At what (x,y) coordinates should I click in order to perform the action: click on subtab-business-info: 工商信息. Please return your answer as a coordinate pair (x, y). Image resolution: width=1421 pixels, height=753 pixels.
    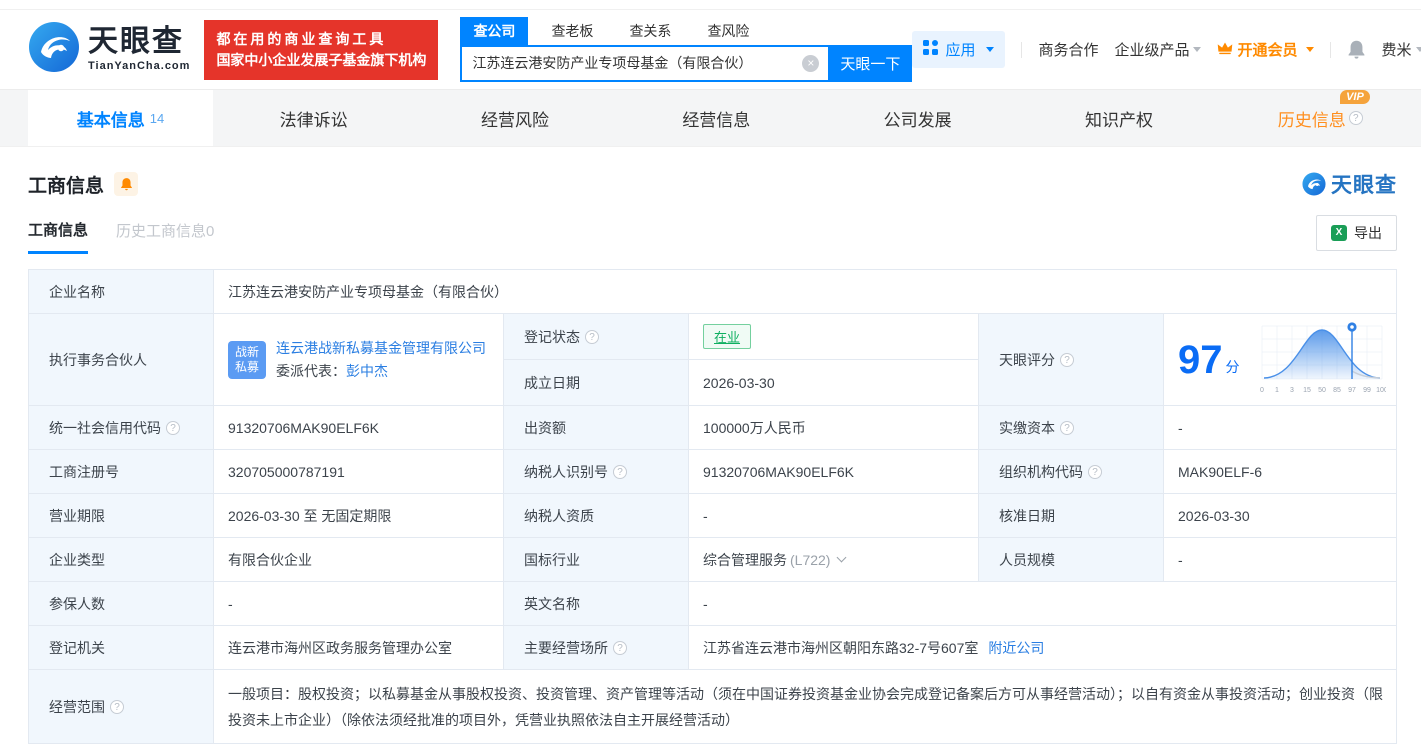
    Looking at the image, I should click on (58, 236).